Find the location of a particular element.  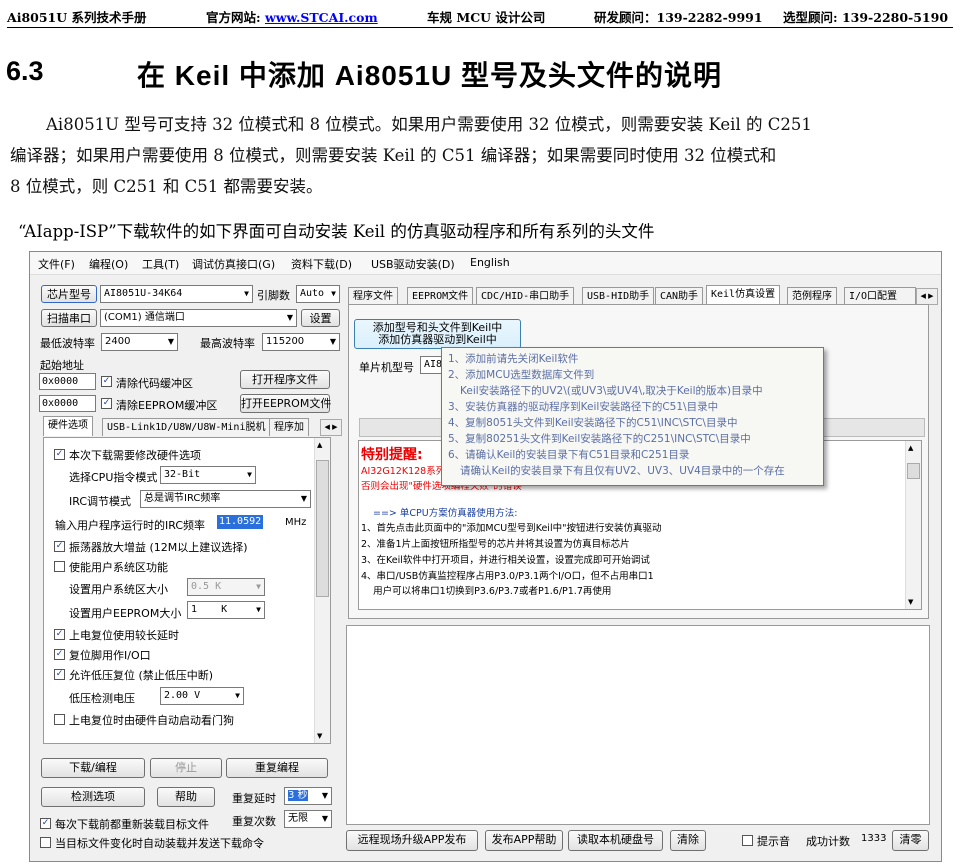

lvd-select: 2.00 V ▼ is located at coordinates (202, 696).